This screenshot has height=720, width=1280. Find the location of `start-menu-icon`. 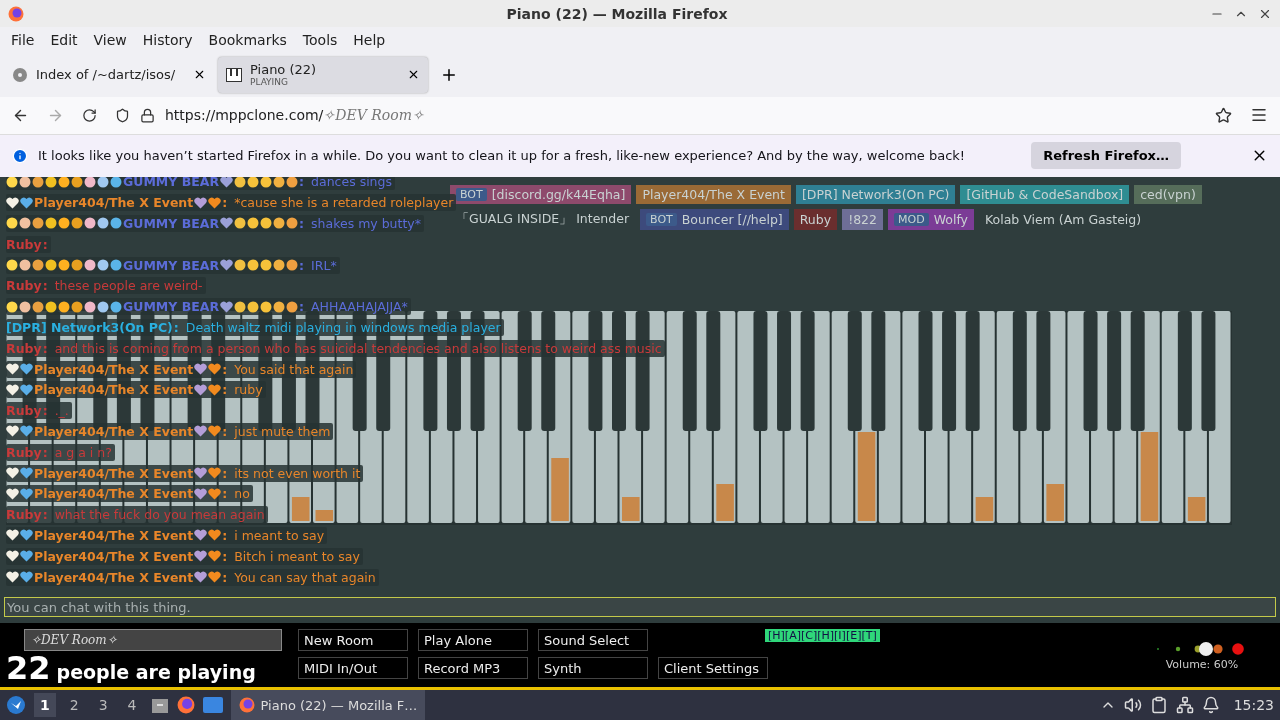

start-menu-icon is located at coordinates (16, 705).